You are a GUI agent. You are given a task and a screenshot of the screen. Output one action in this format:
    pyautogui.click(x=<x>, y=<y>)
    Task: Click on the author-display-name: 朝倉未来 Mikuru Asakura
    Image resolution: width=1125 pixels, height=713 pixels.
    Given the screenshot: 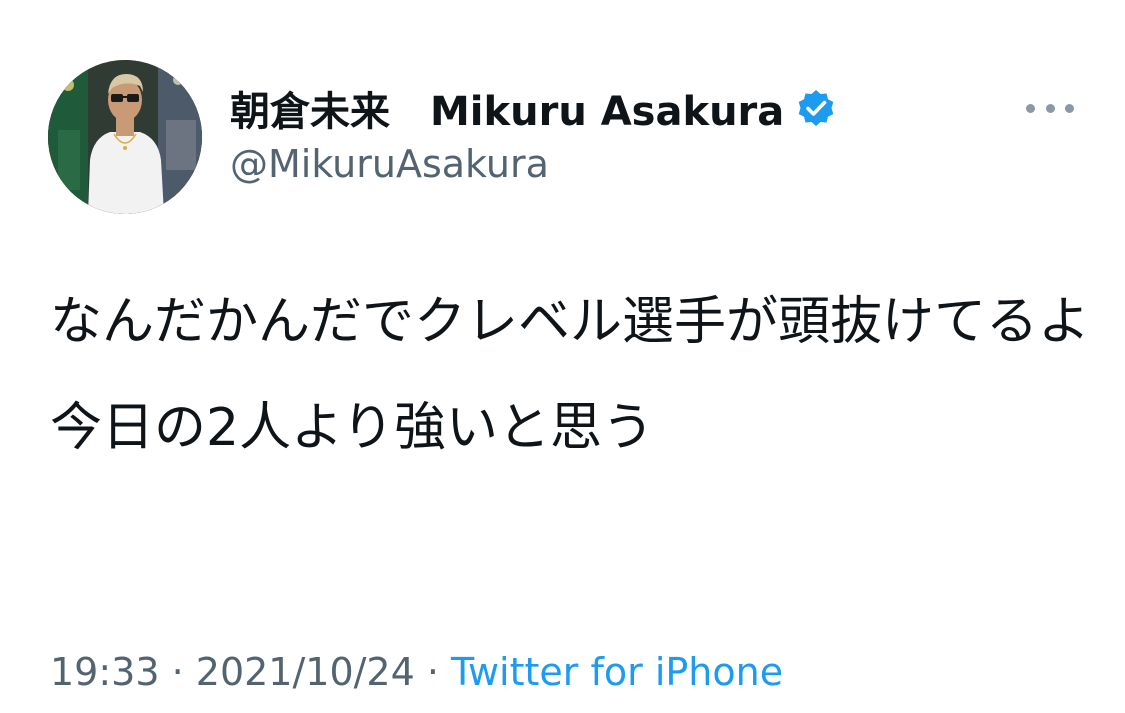 What is the action you would take?
    pyautogui.click(x=507, y=108)
    